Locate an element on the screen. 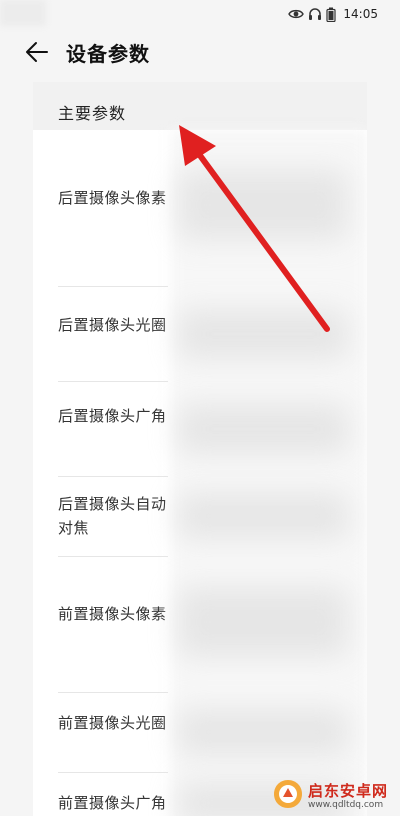 Image resolution: width=400 pixels, height=816 pixels. list-item: 前置摄像头光圈 is located at coordinates (200, 733).